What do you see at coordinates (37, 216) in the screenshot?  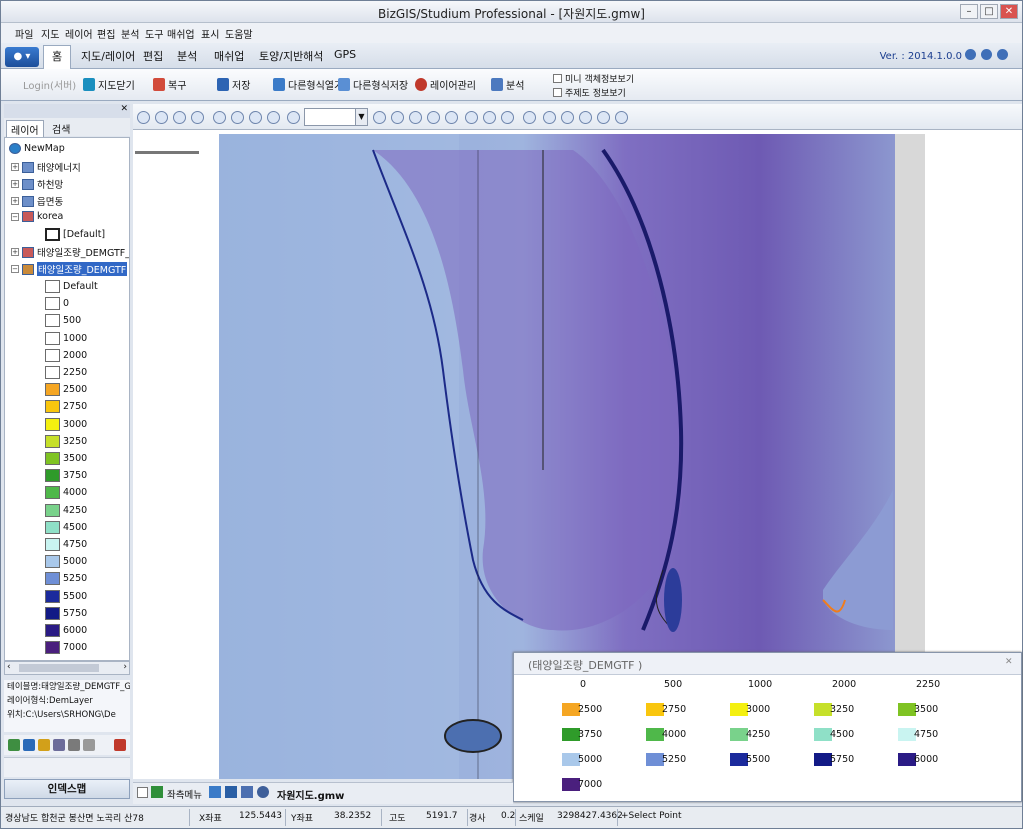 I see `tree-node-korea: − korea` at bounding box center [37, 216].